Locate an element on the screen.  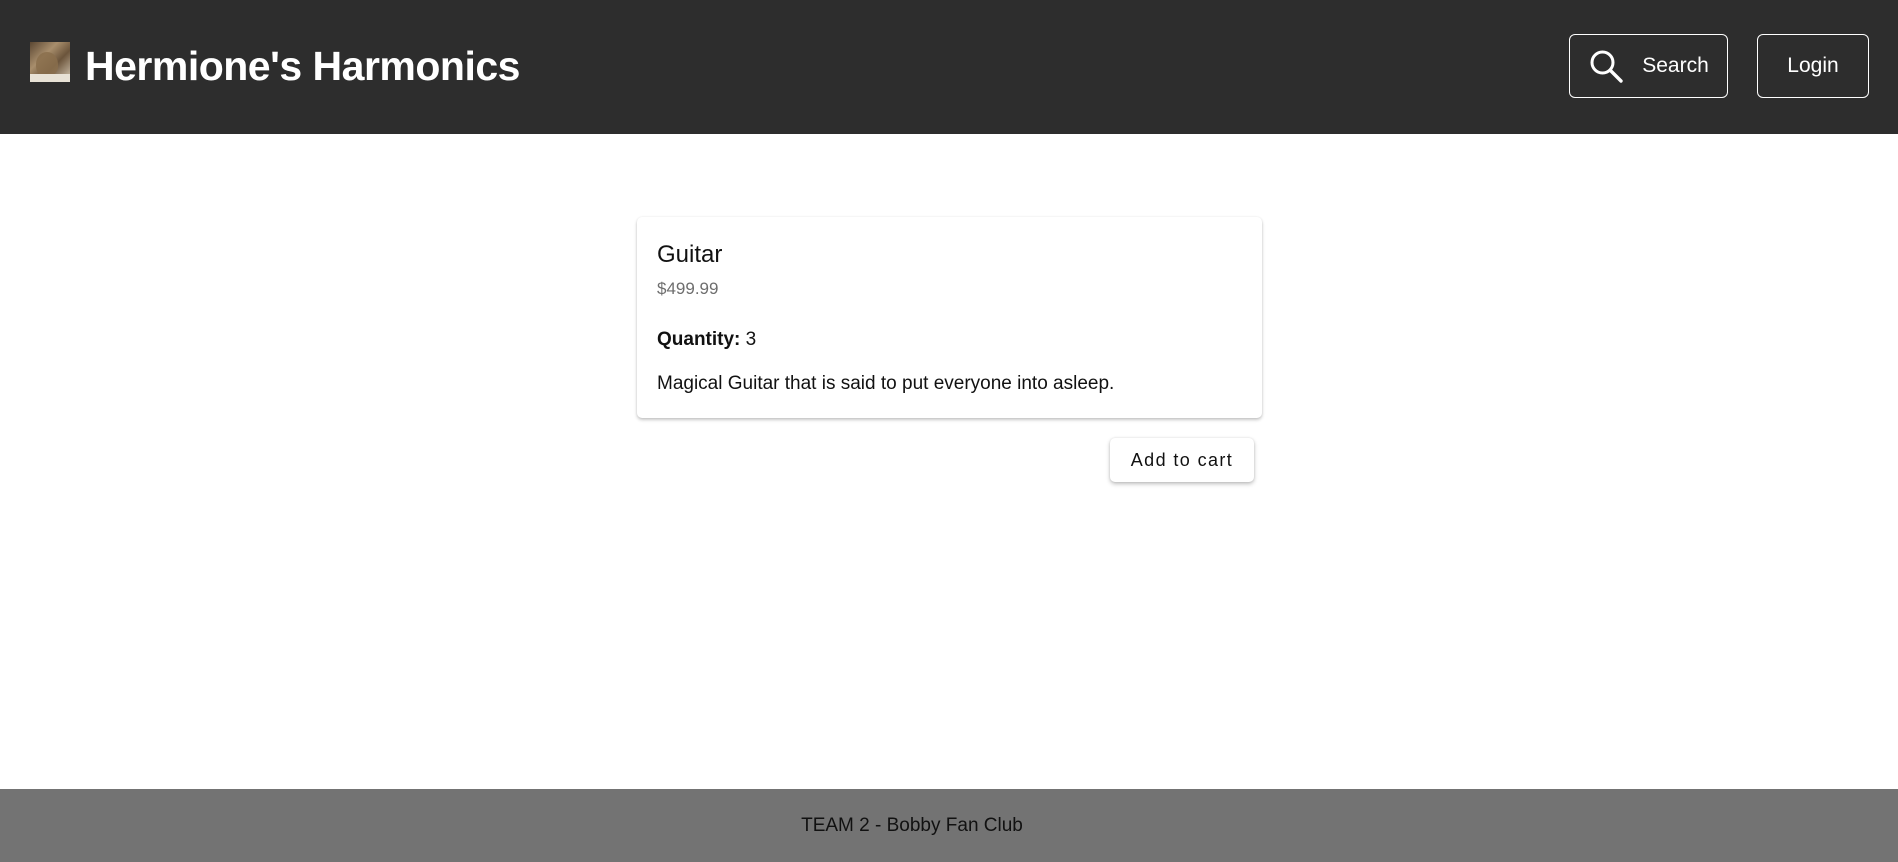
search-button: Search is located at coordinates (1648, 66).